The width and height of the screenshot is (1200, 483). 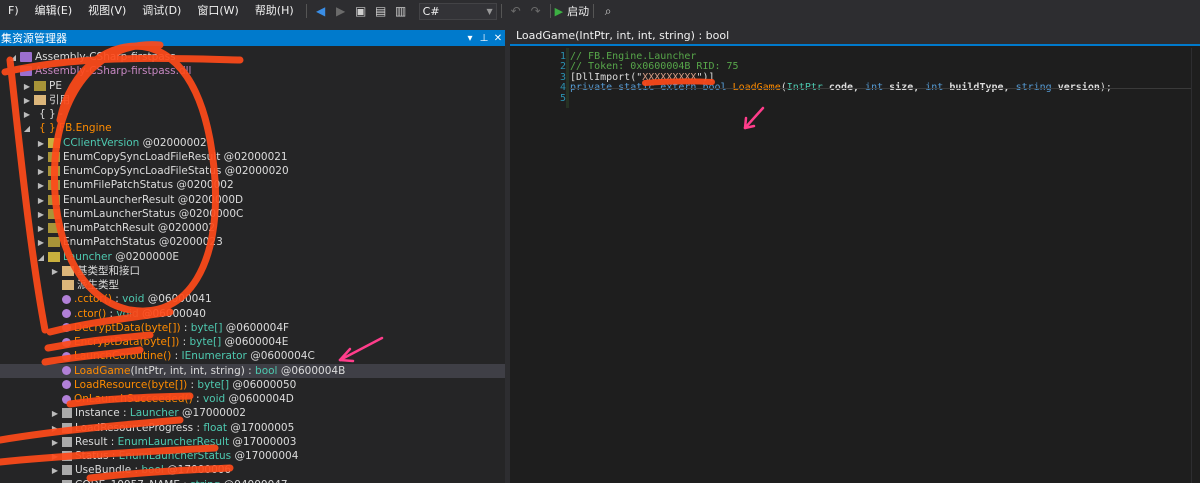 What do you see at coordinates (108, 270) in the screenshot?
I see `tree-node-name: 基类型和接口` at bounding box center [108, 270].